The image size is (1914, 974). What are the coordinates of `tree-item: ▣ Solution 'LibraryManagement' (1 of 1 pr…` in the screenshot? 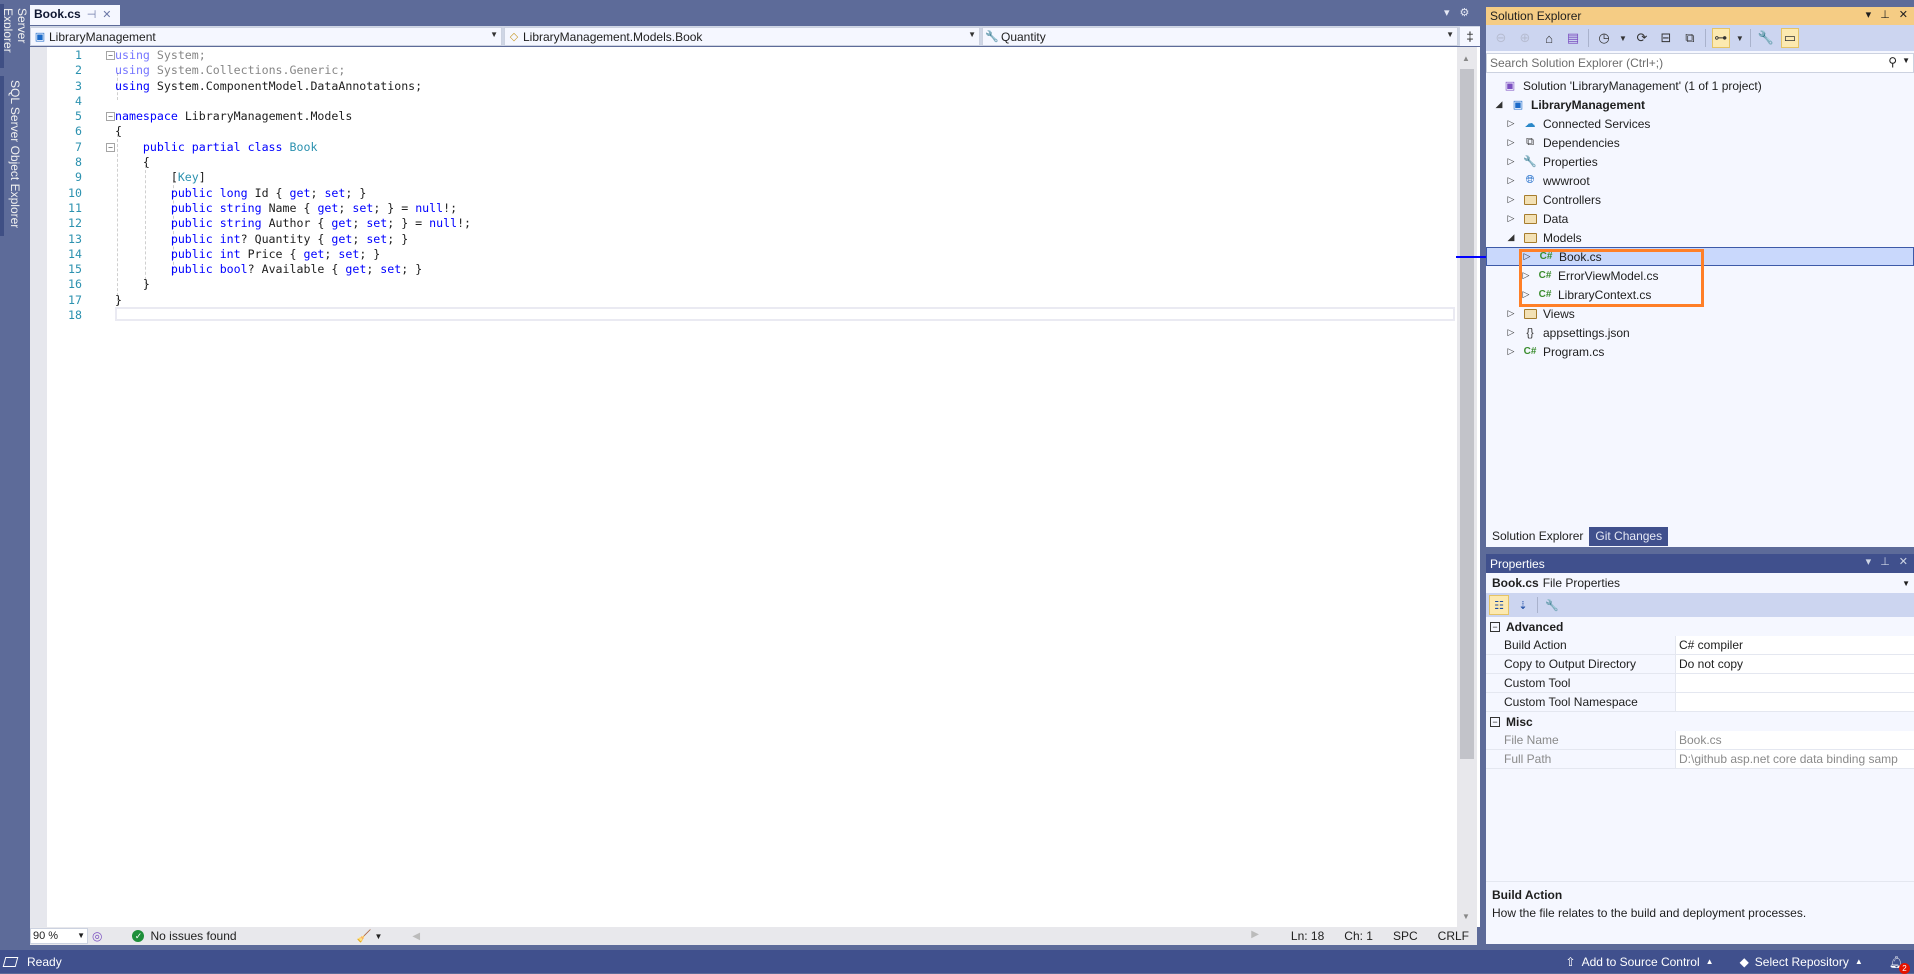 It's located at (1700, 85).